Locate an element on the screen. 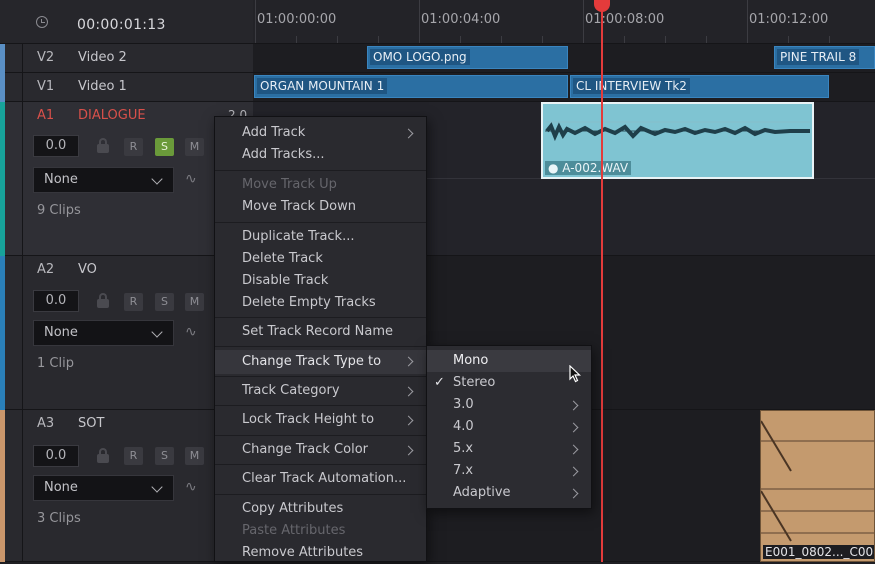 The height and width of the screenshot is (564, 875). video-clip: ORGAN MOUNTAIN 1 is located at coordinates (411, 86).